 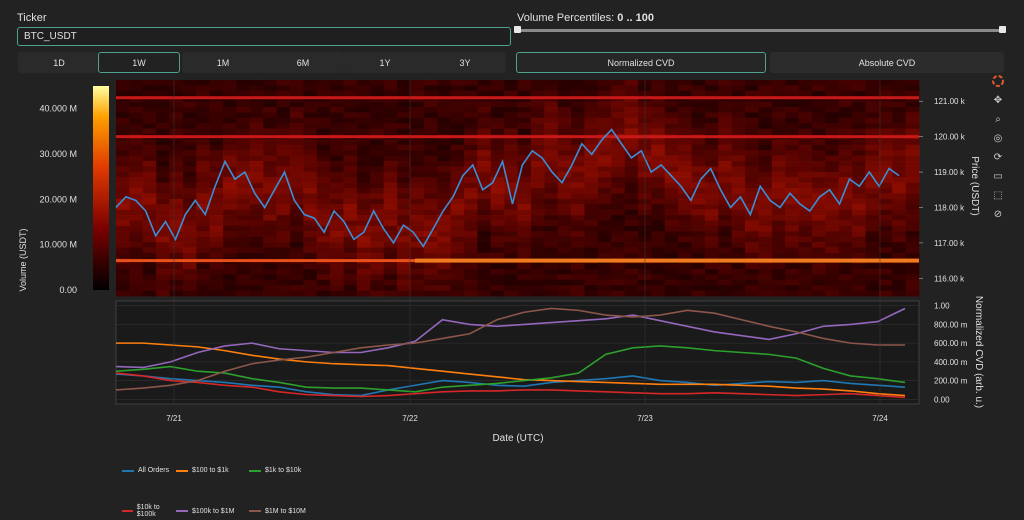 What do you see at coordinates (212, 511) in the screenshot?
I see `legend-item: $100k to $1M` at bounding box center [212, 511].